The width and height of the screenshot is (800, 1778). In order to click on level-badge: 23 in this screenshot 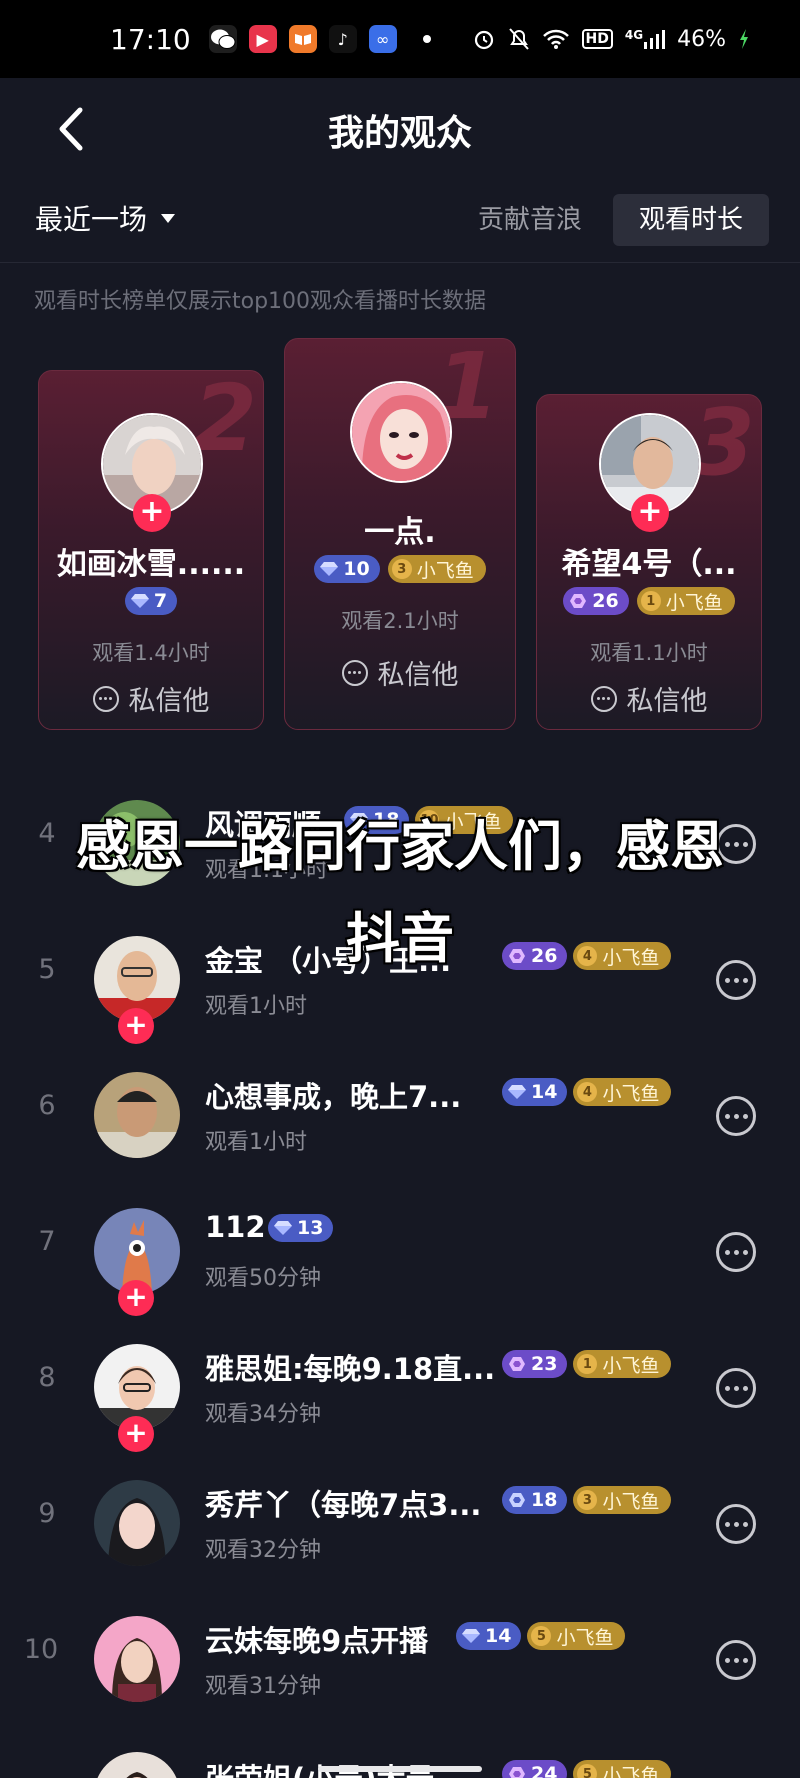, I will do `click(535, 1364)`.